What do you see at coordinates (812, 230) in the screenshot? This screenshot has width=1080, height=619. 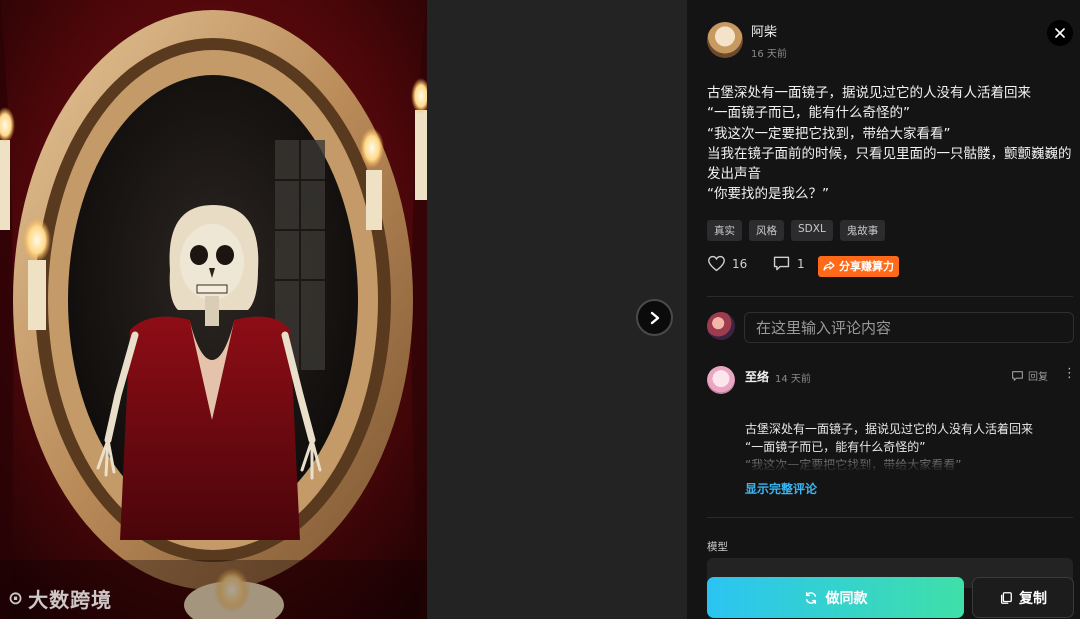 I see `tag: SDXL` at bounding box center [812, 230].